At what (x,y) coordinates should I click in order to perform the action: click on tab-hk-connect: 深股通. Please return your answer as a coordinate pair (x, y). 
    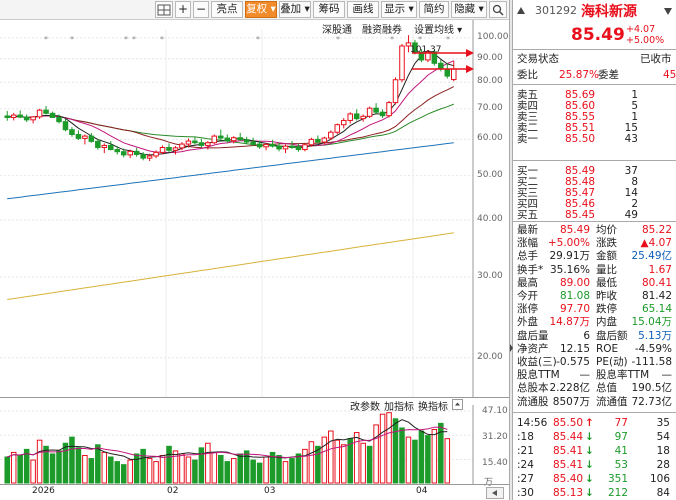
    Looking at the image, I should click on (337, 28).